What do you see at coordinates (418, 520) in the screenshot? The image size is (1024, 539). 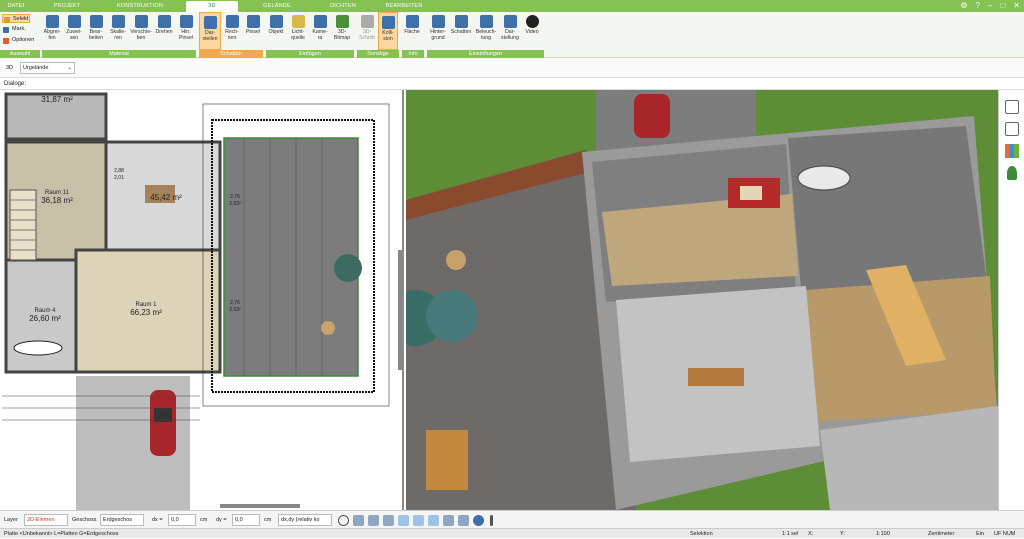 I see `line-icon` at bounding box center [418, 520].